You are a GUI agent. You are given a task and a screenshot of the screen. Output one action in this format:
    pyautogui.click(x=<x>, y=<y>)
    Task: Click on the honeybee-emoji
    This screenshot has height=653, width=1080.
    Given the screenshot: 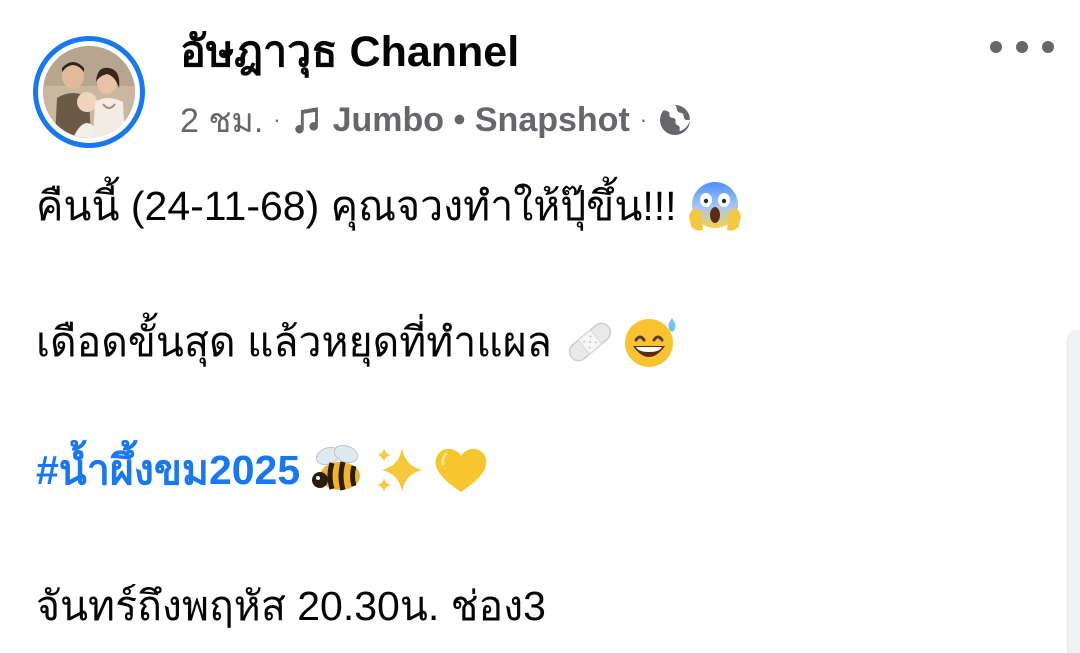 What is the action you would take?
    pyautogui.click(x=339, y=470)
    